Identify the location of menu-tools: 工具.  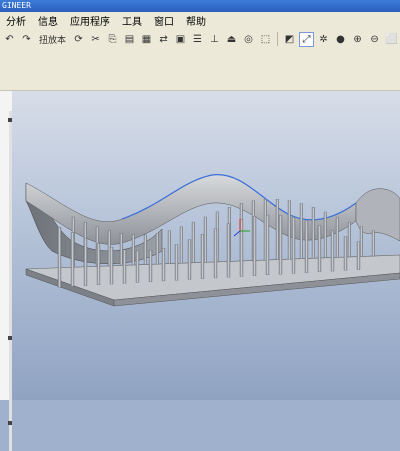
(132, 20).